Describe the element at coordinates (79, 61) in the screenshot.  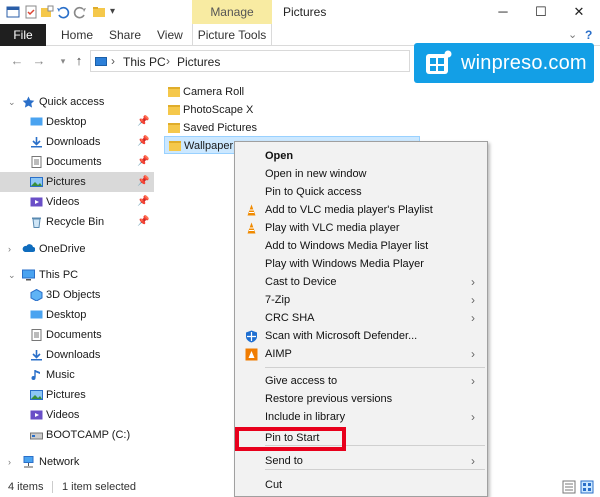
I see `up-arrow-icon: ↑` at that location.